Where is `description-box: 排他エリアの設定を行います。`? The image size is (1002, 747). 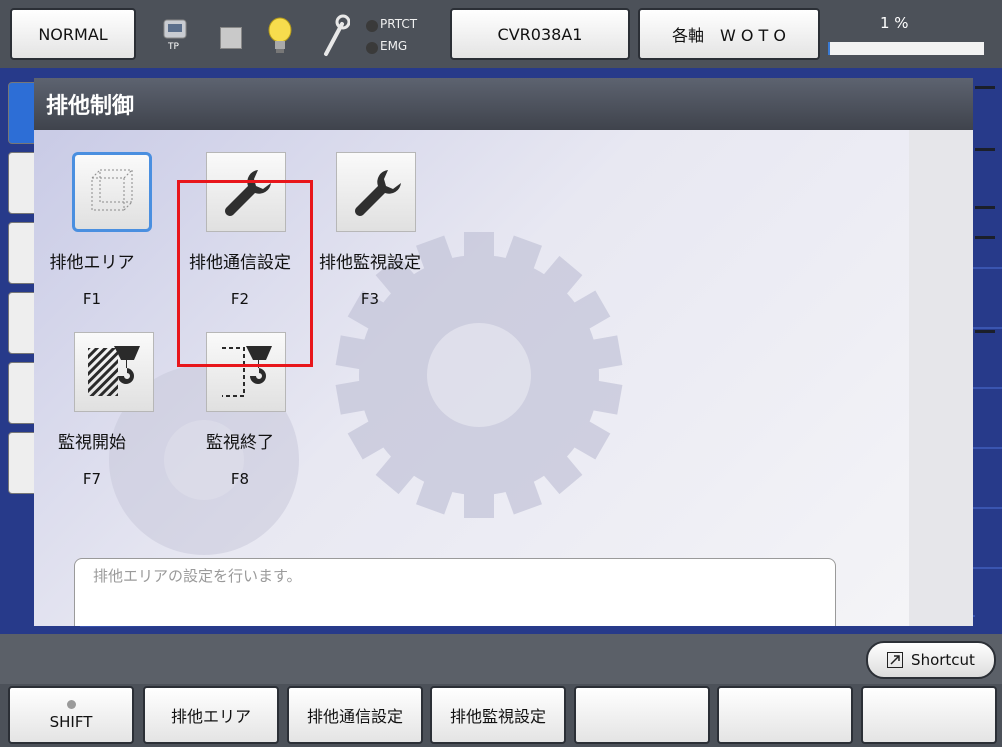
description-box: 排他エリアの設定を行います。 is located at coordinates (455, 592).